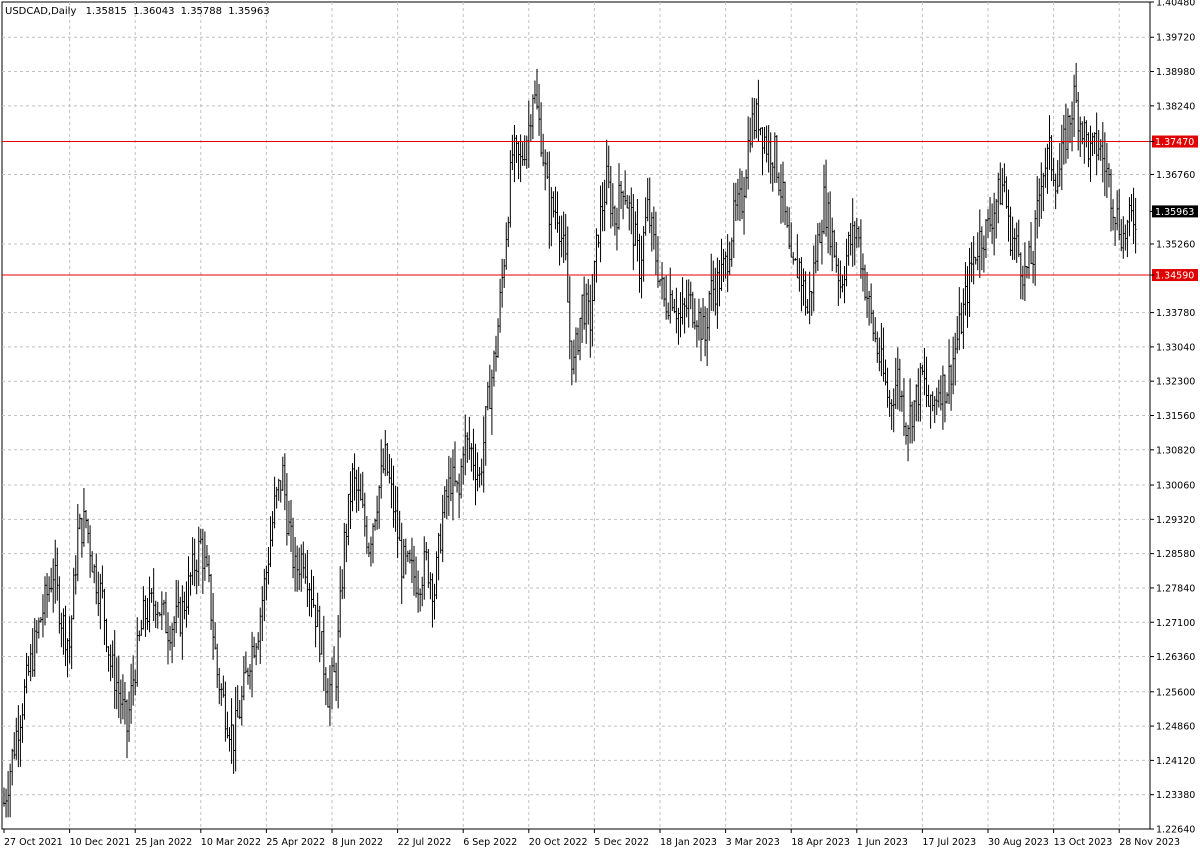 This screenshot has height=853, width=1200. What do you see at coordinates (1174, 276) in the screenshot?
I see `level-label: 1.34590` at bounding box center [1174, 276].